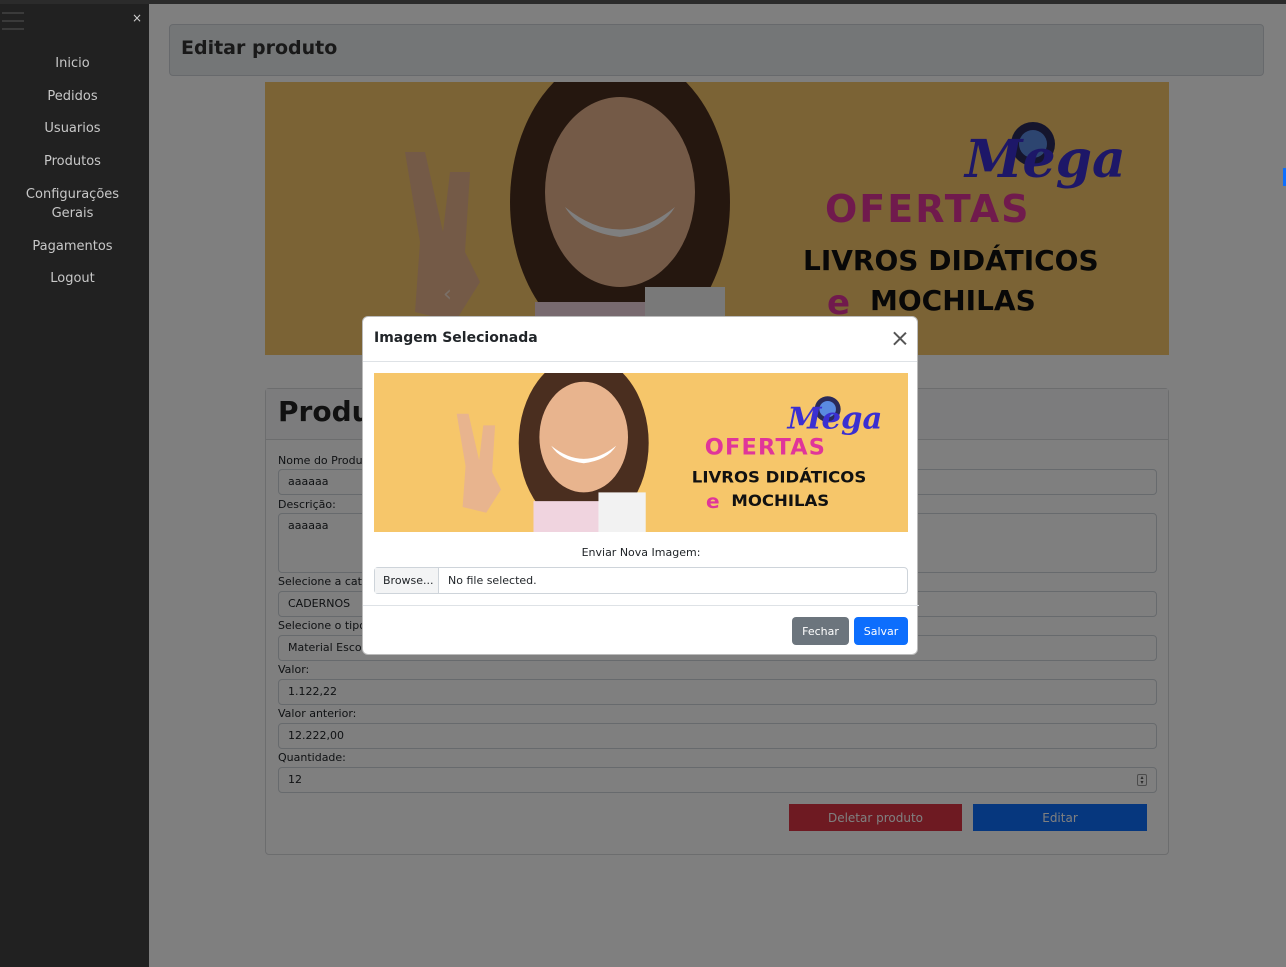 The width and height of the screenshot is (1286, 967). What do you see at coordinates (900, 338) in the screenshot?
I see `close-icon` at bounding box center [900, 338].